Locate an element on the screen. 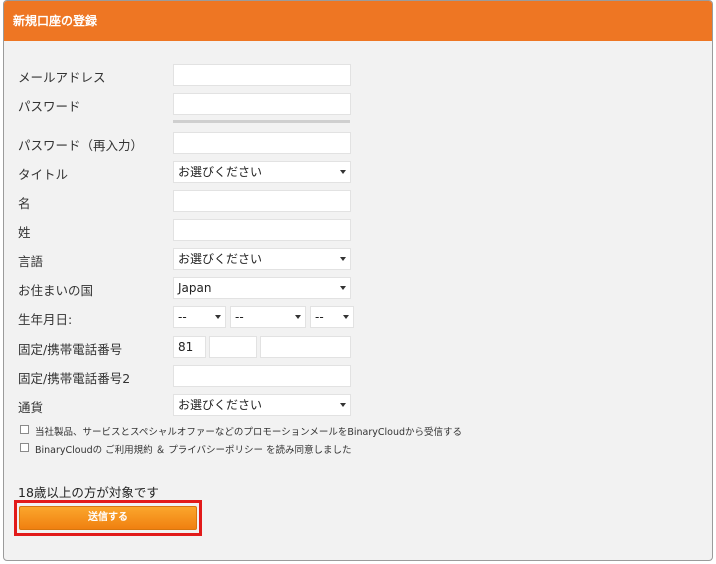  password-input is located at coordinates (262, 104).